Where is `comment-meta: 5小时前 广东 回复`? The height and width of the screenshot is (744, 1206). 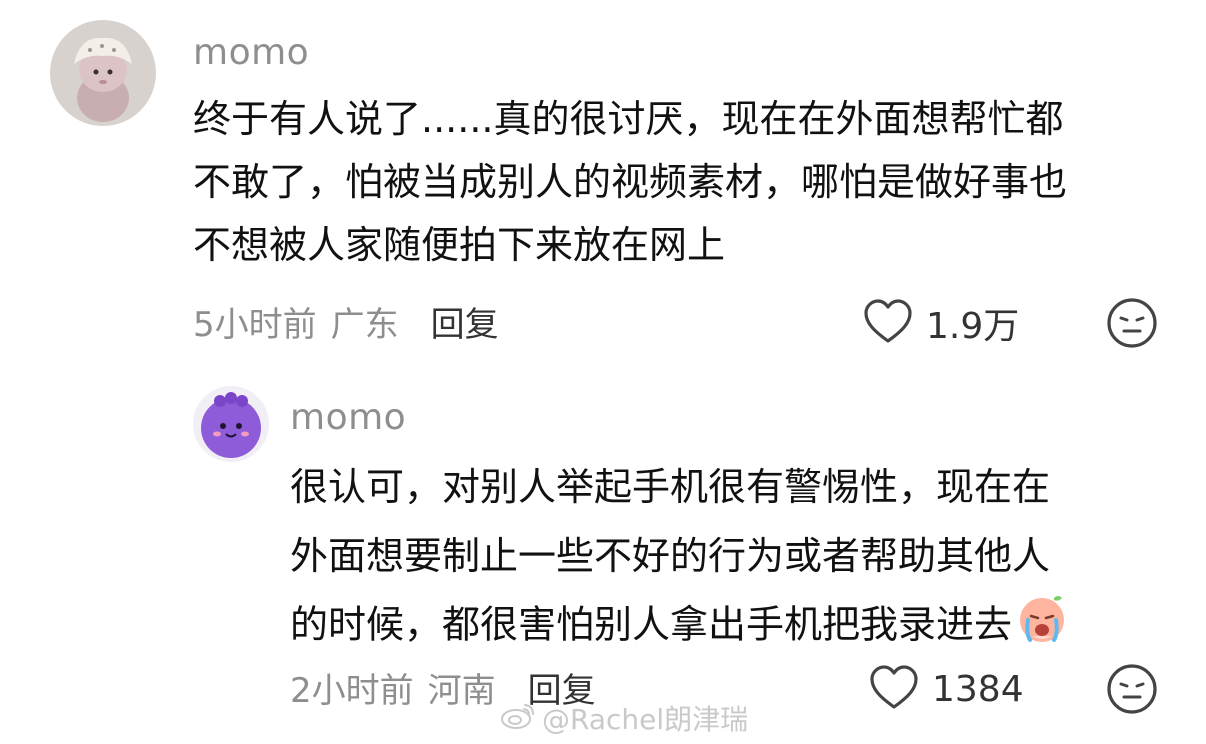 comment-meta: 5小时前 广东 回复 is located at coordinates (346, 321).